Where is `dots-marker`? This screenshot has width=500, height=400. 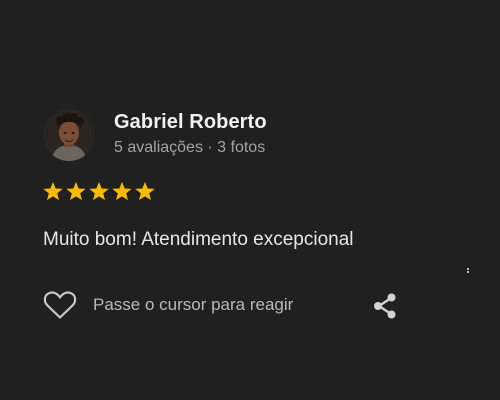
dots-marker is located at coordinates (468, 272).